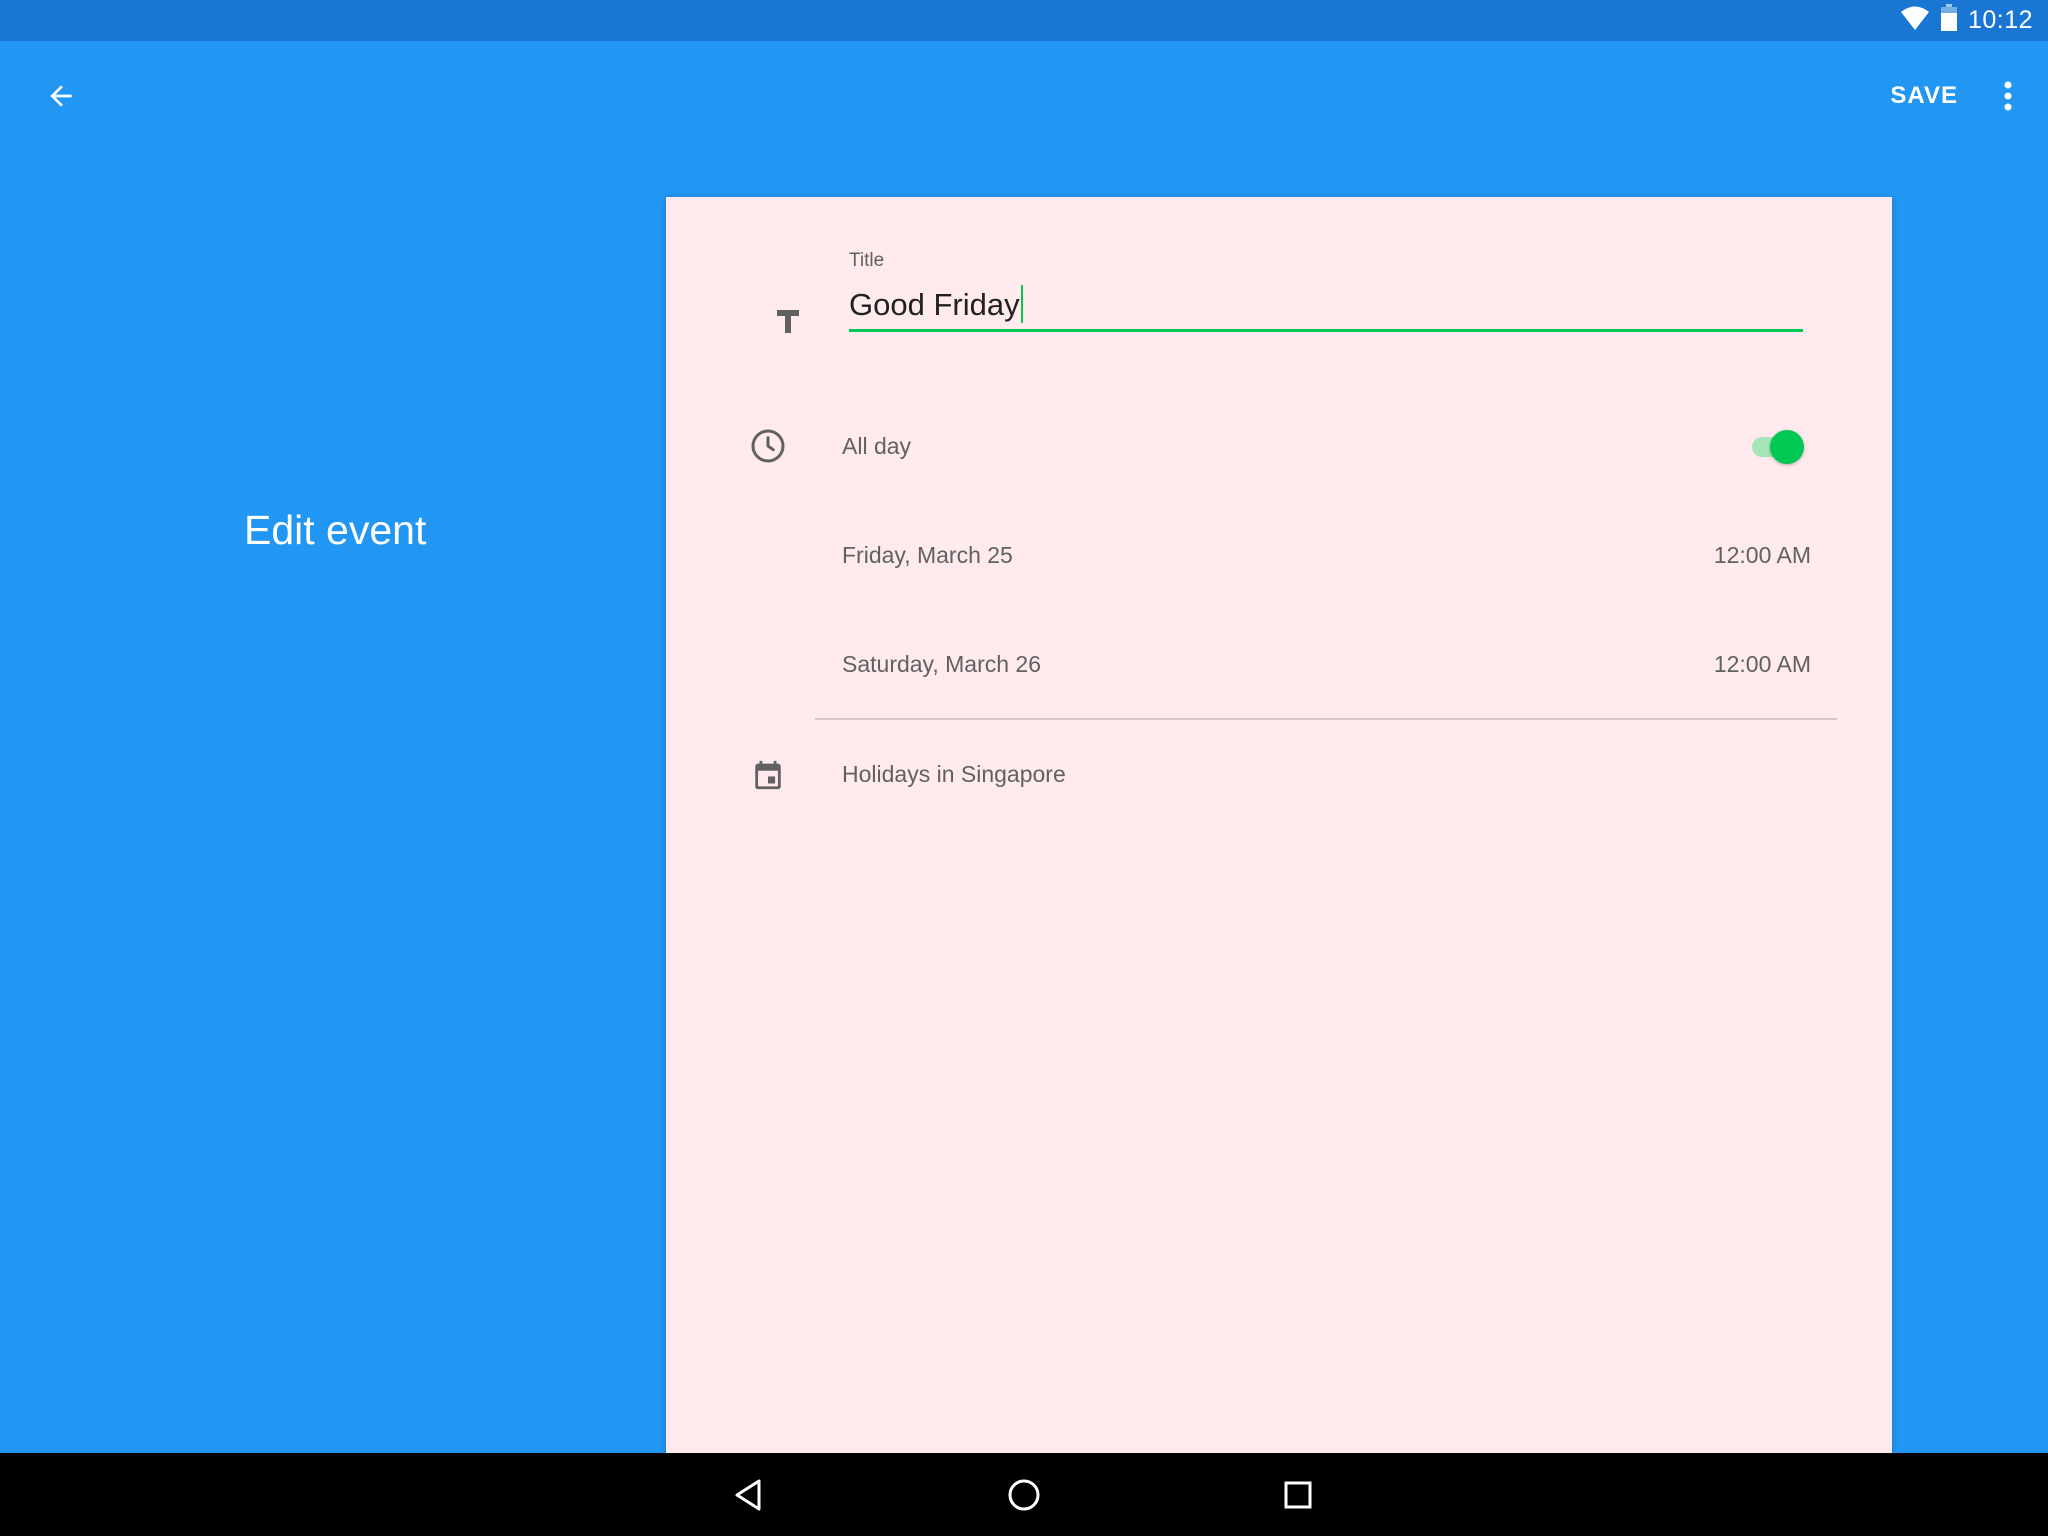 Image resolution: width=2048 pixels, height=1536 pixels. What do you see at coordinates (1966, 20) in the screenshot?
I see `status-indicators: 10:12` at bounding box center [1966, 20].